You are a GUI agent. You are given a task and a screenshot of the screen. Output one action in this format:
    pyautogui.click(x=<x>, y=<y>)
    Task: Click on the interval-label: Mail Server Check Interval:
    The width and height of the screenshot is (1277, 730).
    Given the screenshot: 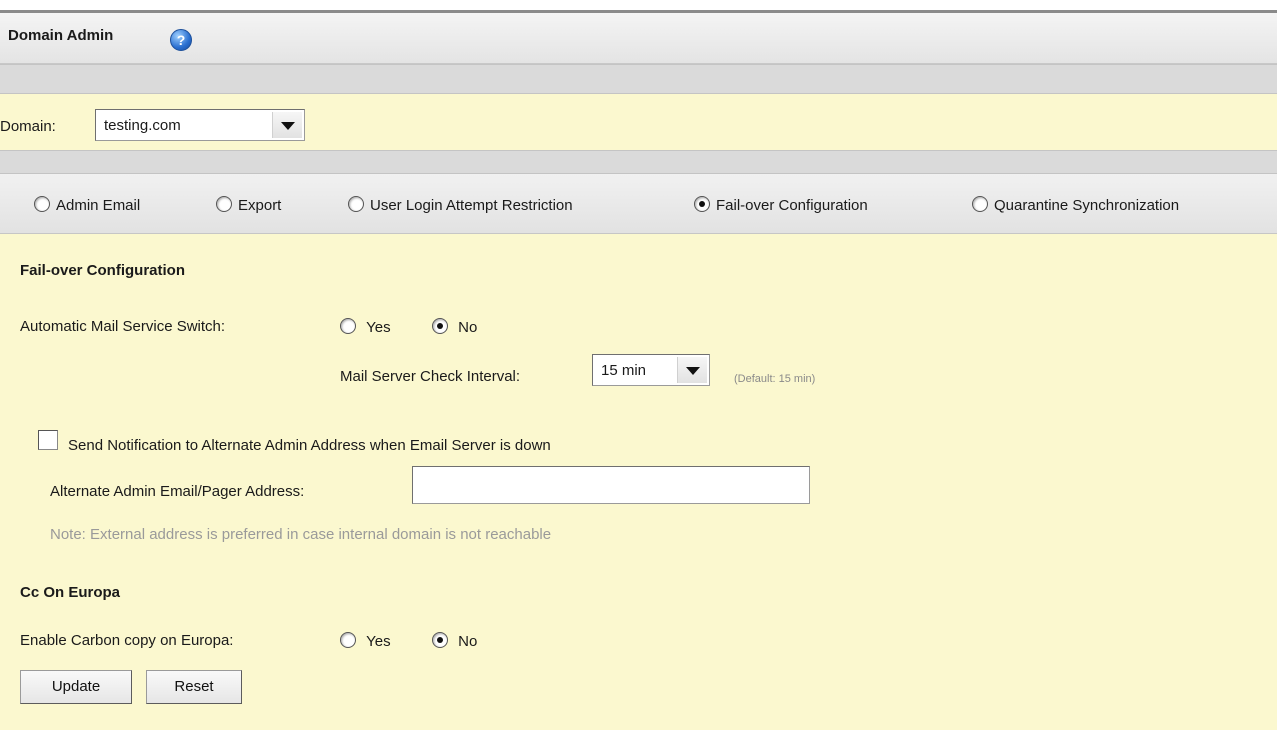 What is the action you would take?
    pyautogui.click(x=430, y=376)
    